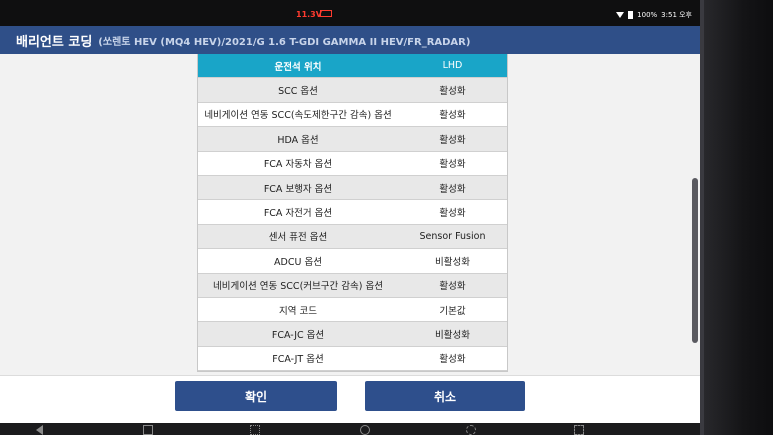  What do you see at coordinates (676, 15) in the screenshot?
I see `clock: 3:51 오후` at bounding box center [676, 15].